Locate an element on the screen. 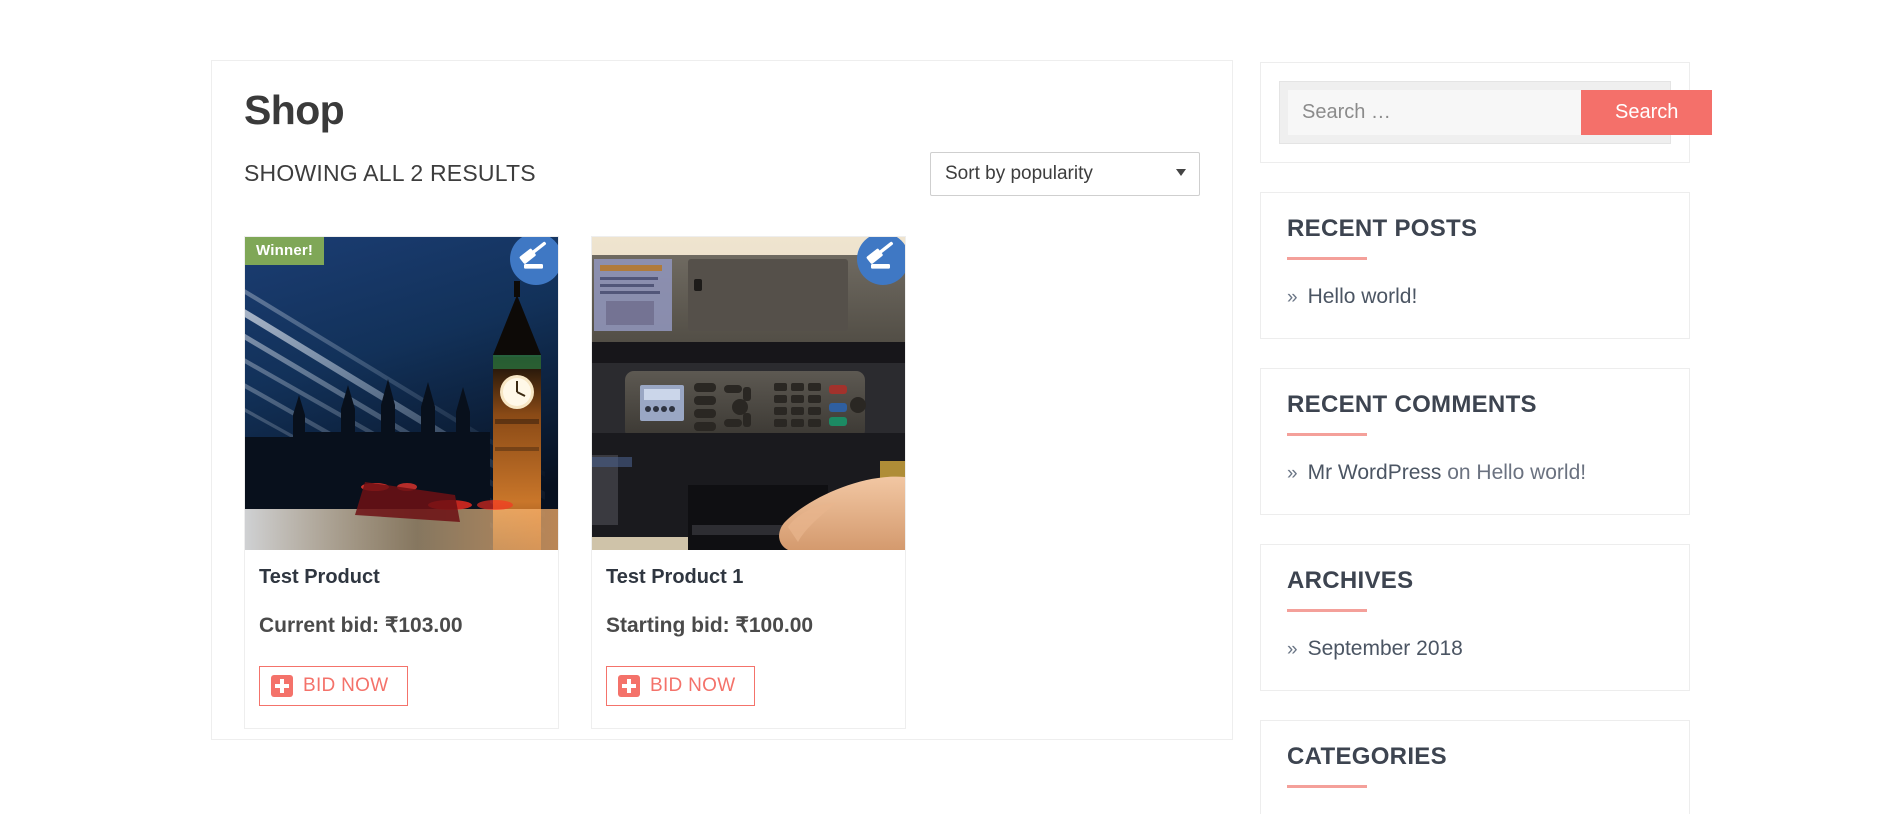  product-image-bigben is located at coordinates (401, 394).